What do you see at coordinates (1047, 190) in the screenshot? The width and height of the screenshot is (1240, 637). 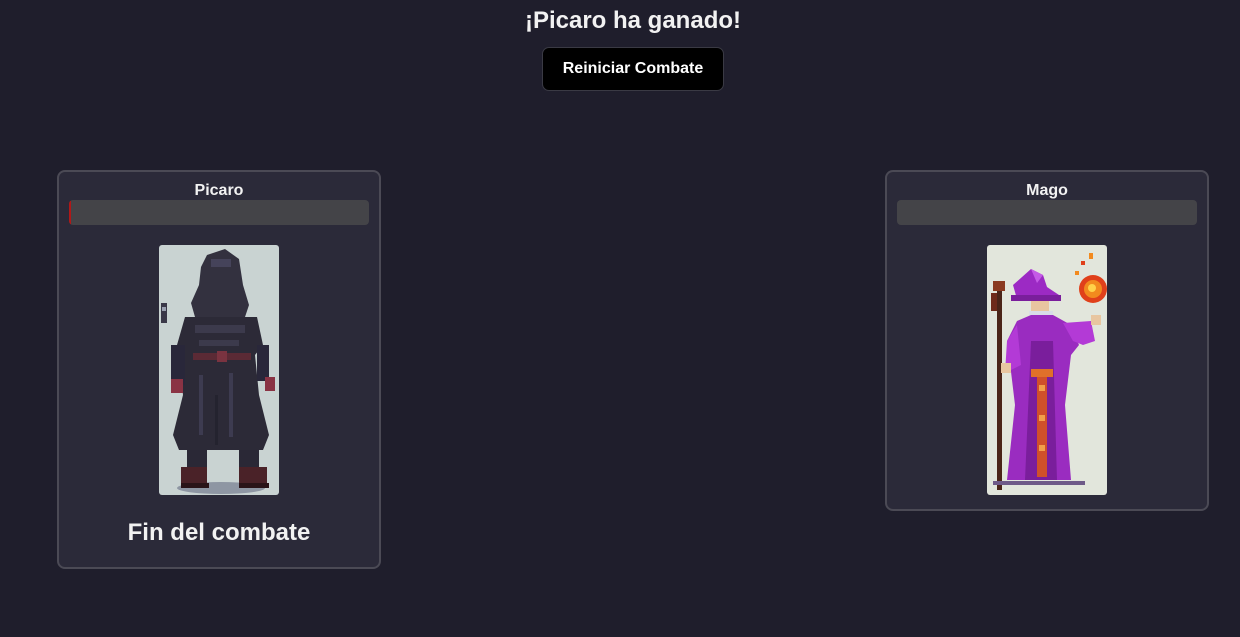 I see `fighter-name: Mago` at bounding box center [1047, 190].